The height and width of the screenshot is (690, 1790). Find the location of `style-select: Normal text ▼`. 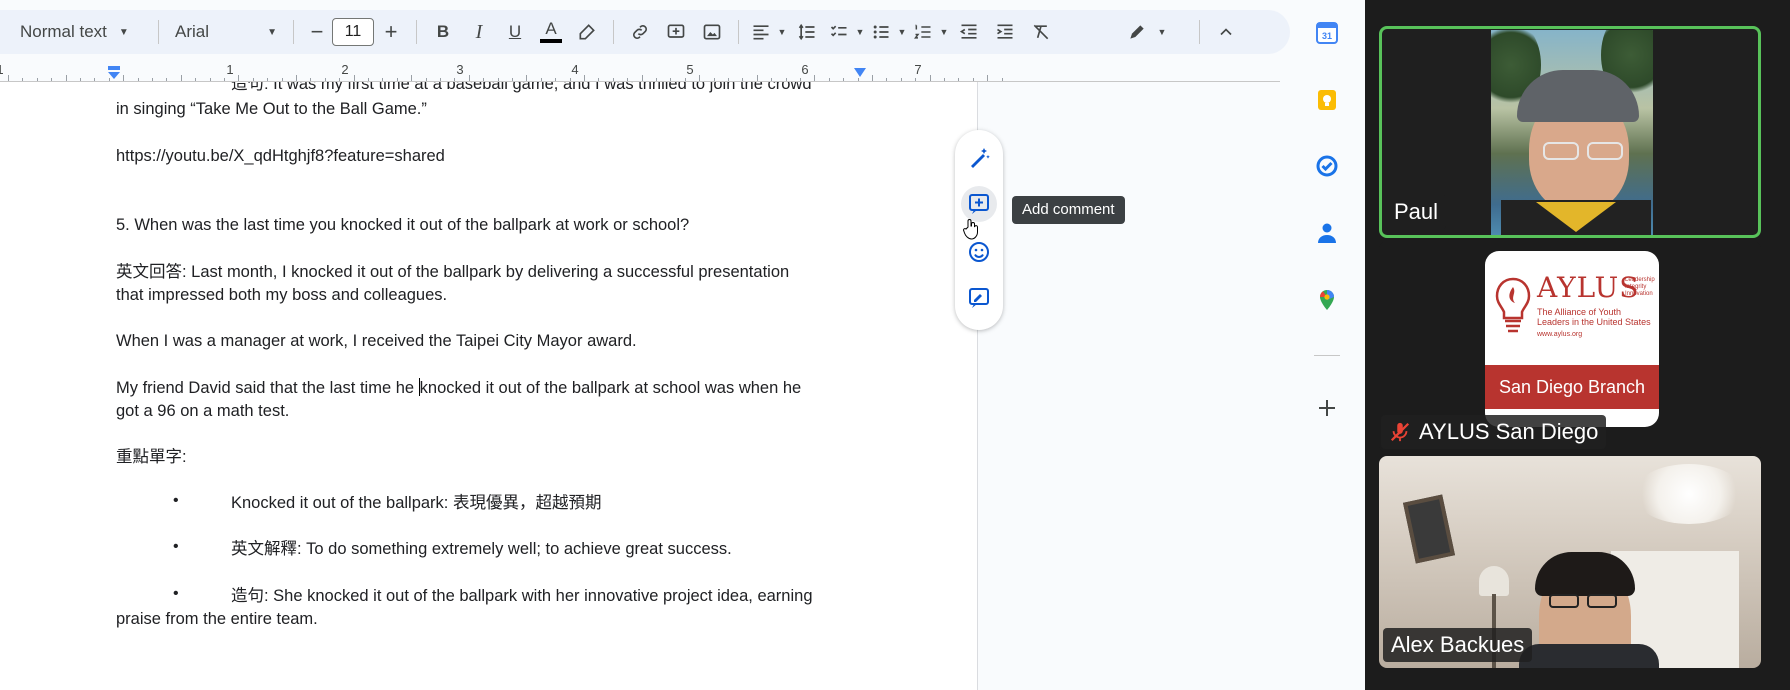

style-select: Normal text ▼ is located at coordinates (75, 32).